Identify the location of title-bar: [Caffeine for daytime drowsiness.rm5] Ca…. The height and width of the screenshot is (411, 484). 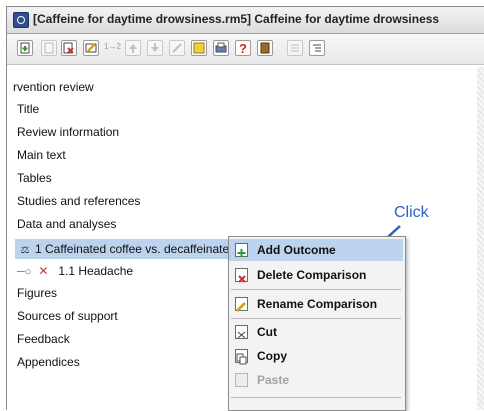
(245, 20).